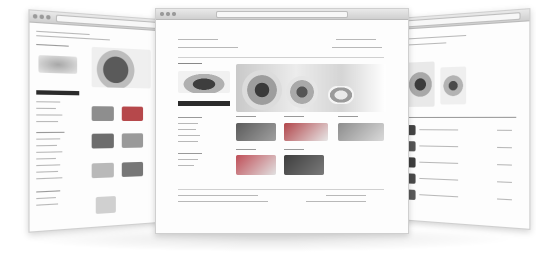  Describe the element at coordinates (281, 189) in the screenshot. I see `footer-divider` at that location.